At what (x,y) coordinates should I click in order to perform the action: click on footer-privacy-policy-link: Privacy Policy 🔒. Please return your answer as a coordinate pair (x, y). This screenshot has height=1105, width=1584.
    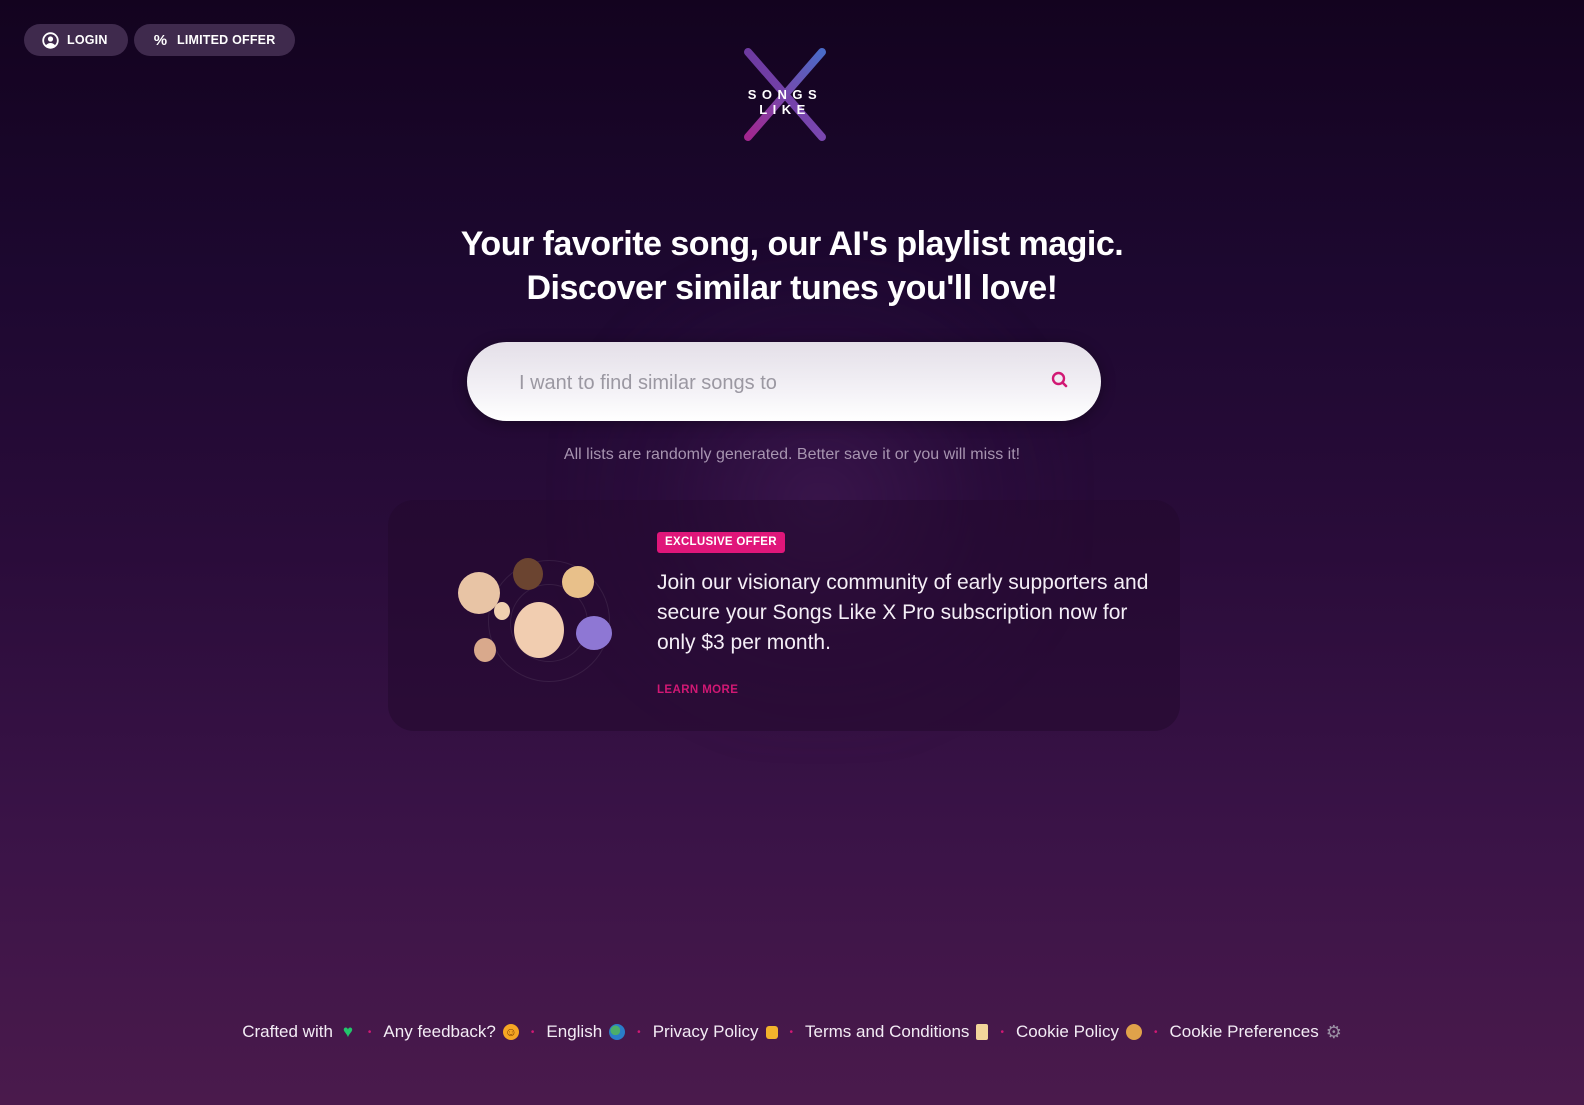
    Looking at the image, I should click on (715, 1032).